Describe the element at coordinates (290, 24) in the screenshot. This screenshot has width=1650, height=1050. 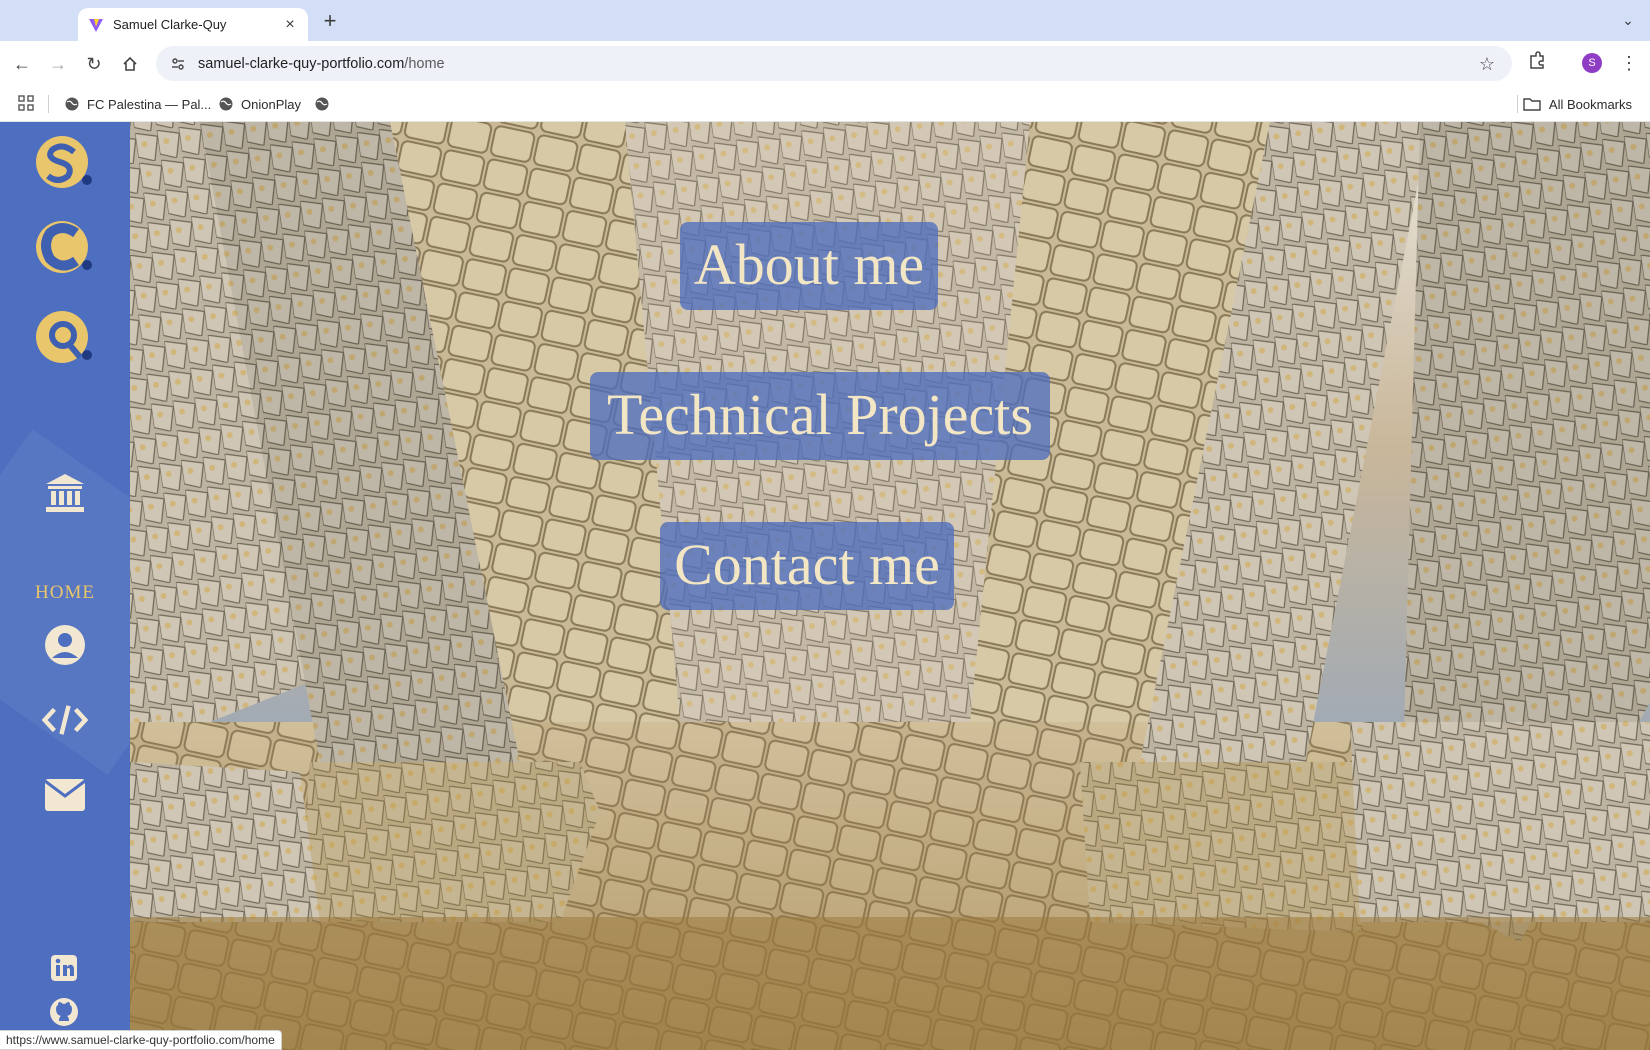
I see `tab-close-icon: ×` at that location.